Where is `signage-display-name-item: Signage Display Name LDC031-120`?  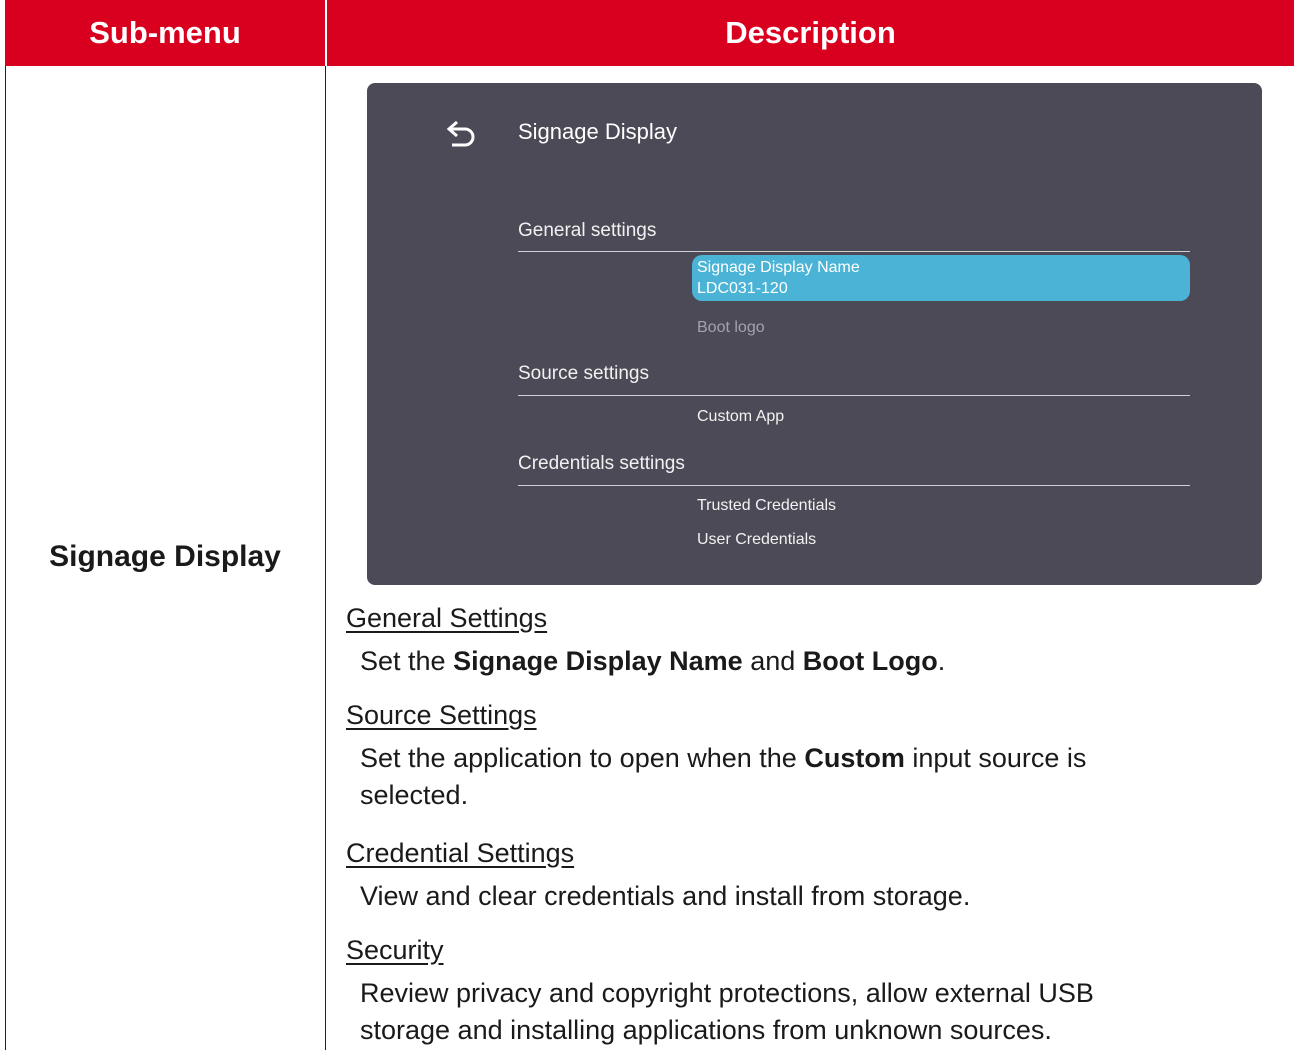 signage-display-name-item: Signage Display Name LDC031-120 is located at coordinates (941, 278).